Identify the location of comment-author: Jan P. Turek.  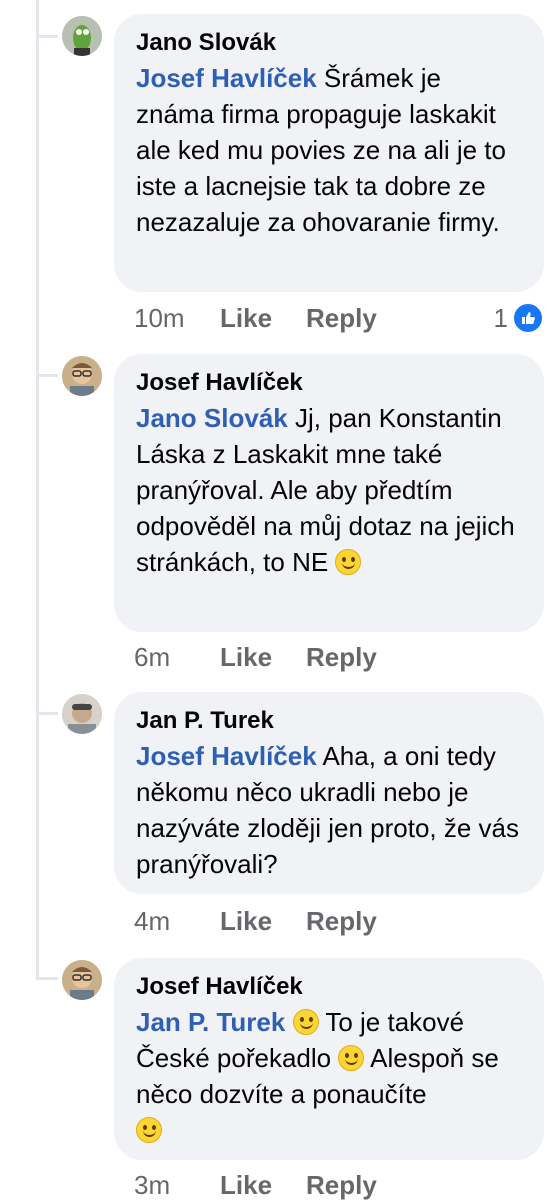
(330, 721).